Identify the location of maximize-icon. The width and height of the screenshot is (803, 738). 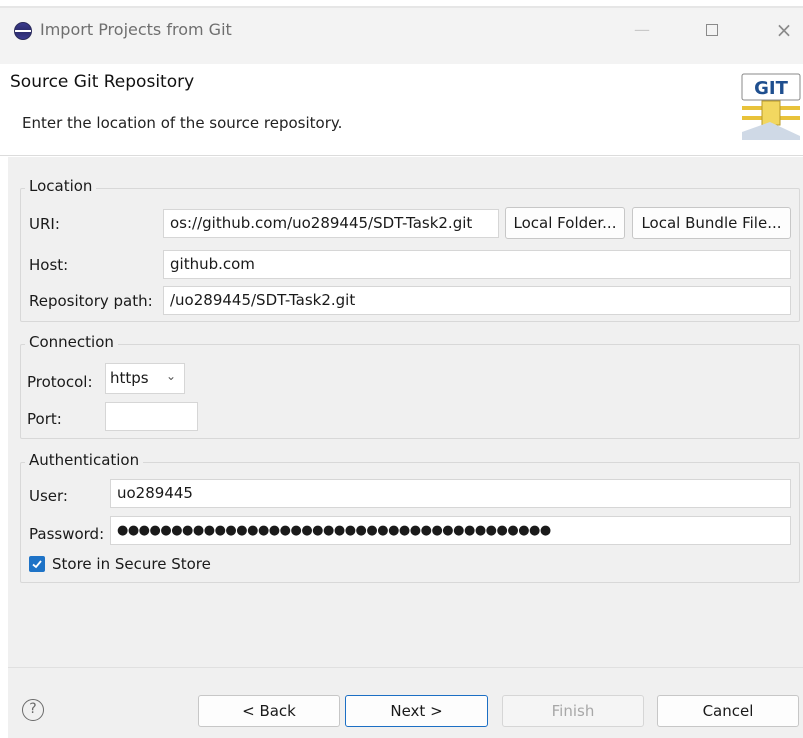
(712, 30).